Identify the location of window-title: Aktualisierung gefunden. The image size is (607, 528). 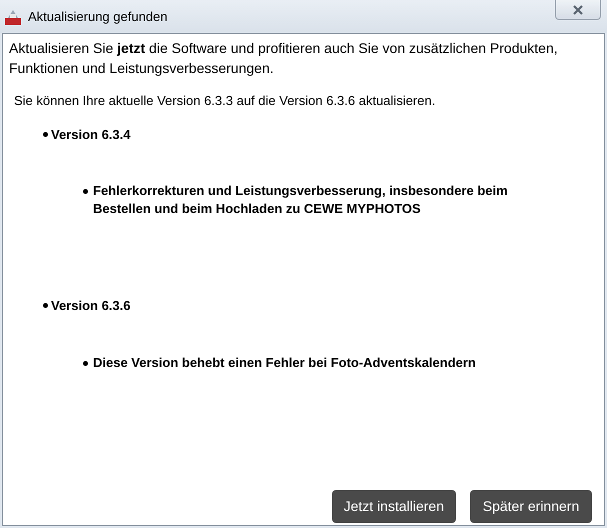
(98, 17).